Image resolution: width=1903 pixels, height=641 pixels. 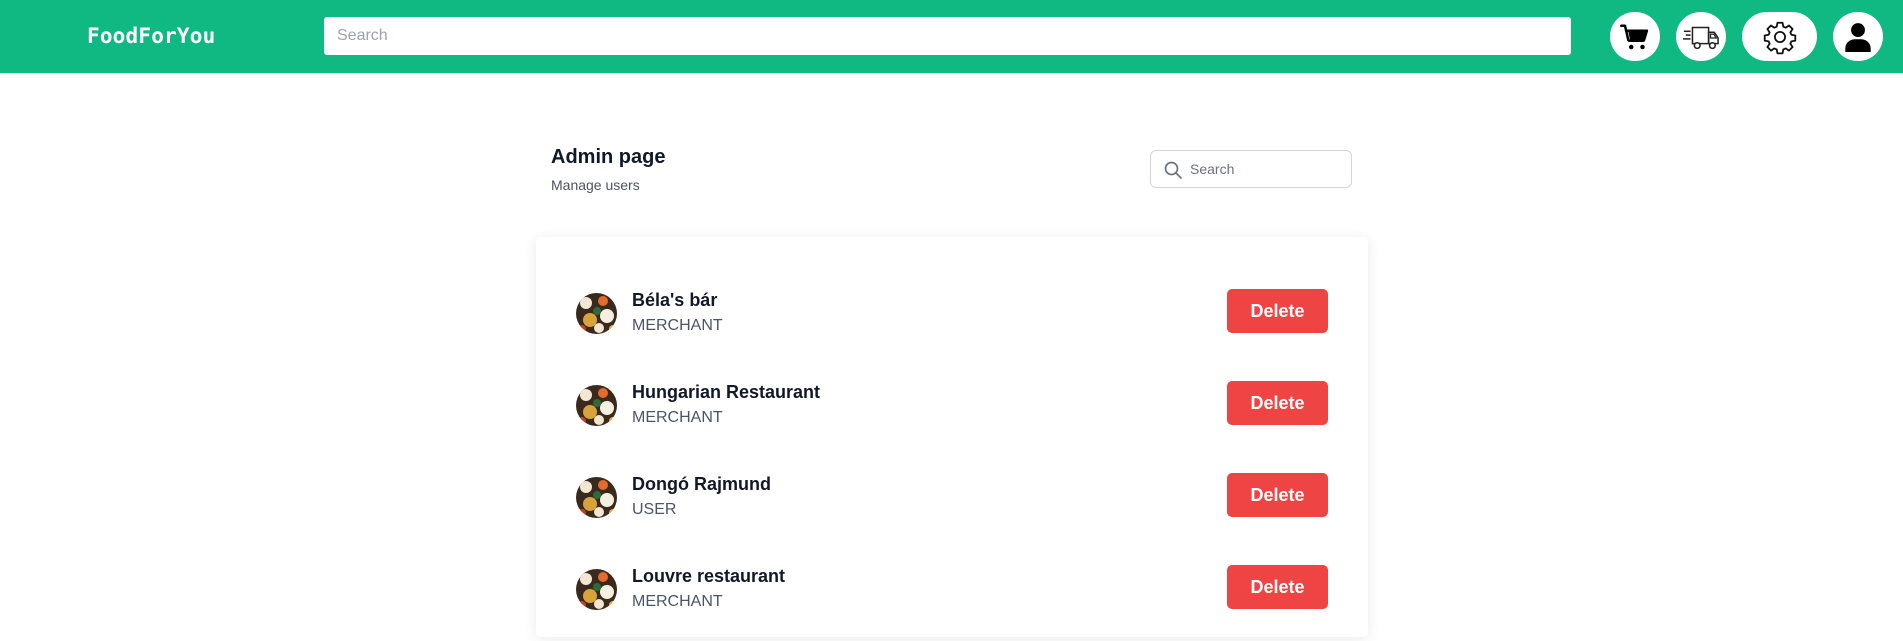 What do you see at coordinates (709, 576) in the screenshot?
I see `user-name: Louvre restaurant` at bounding box center [709, 576].